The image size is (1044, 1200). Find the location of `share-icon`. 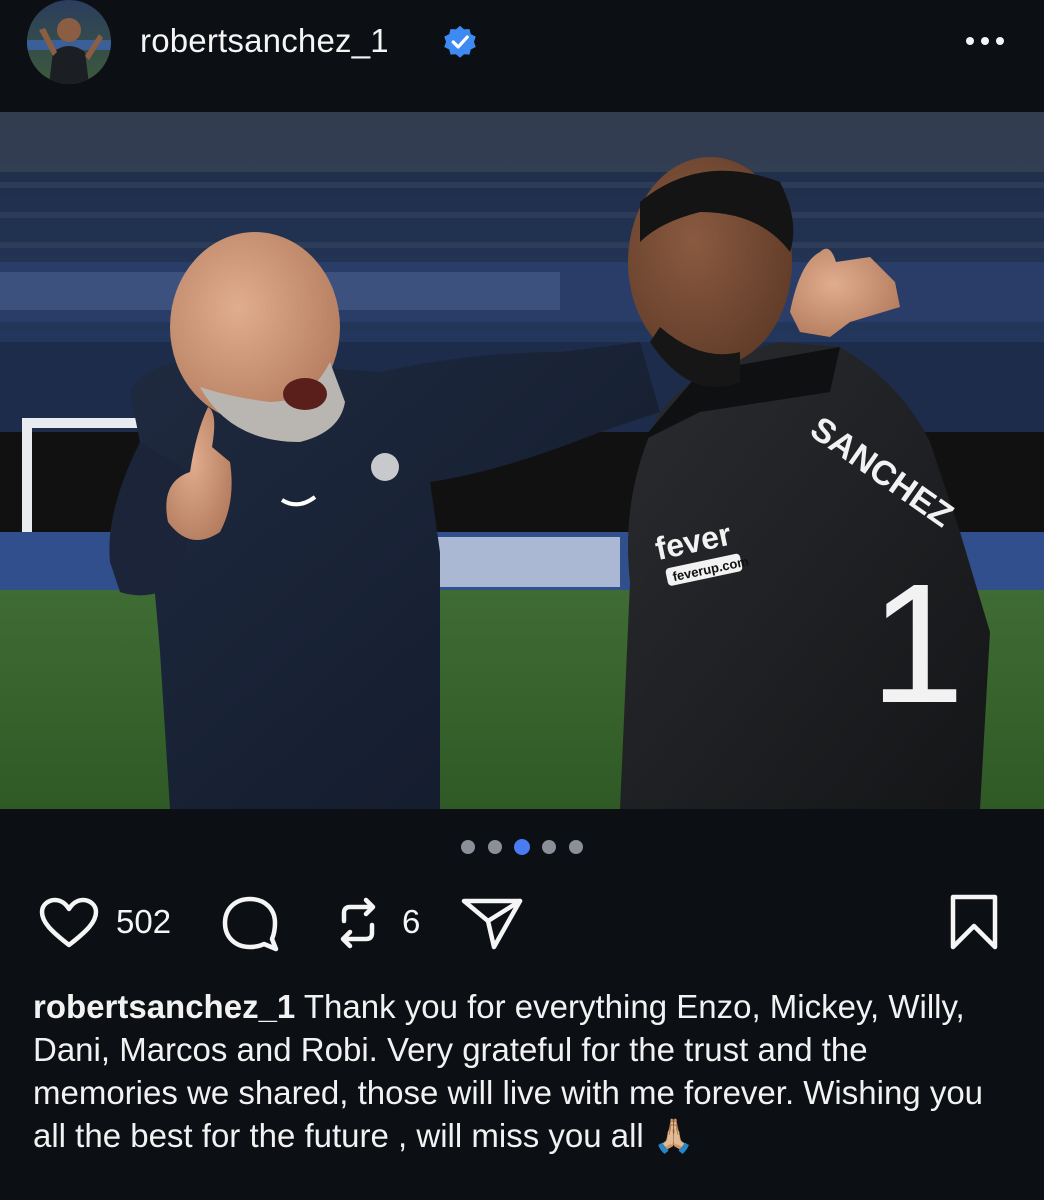

share-icon is located at coordinates (492, 924).